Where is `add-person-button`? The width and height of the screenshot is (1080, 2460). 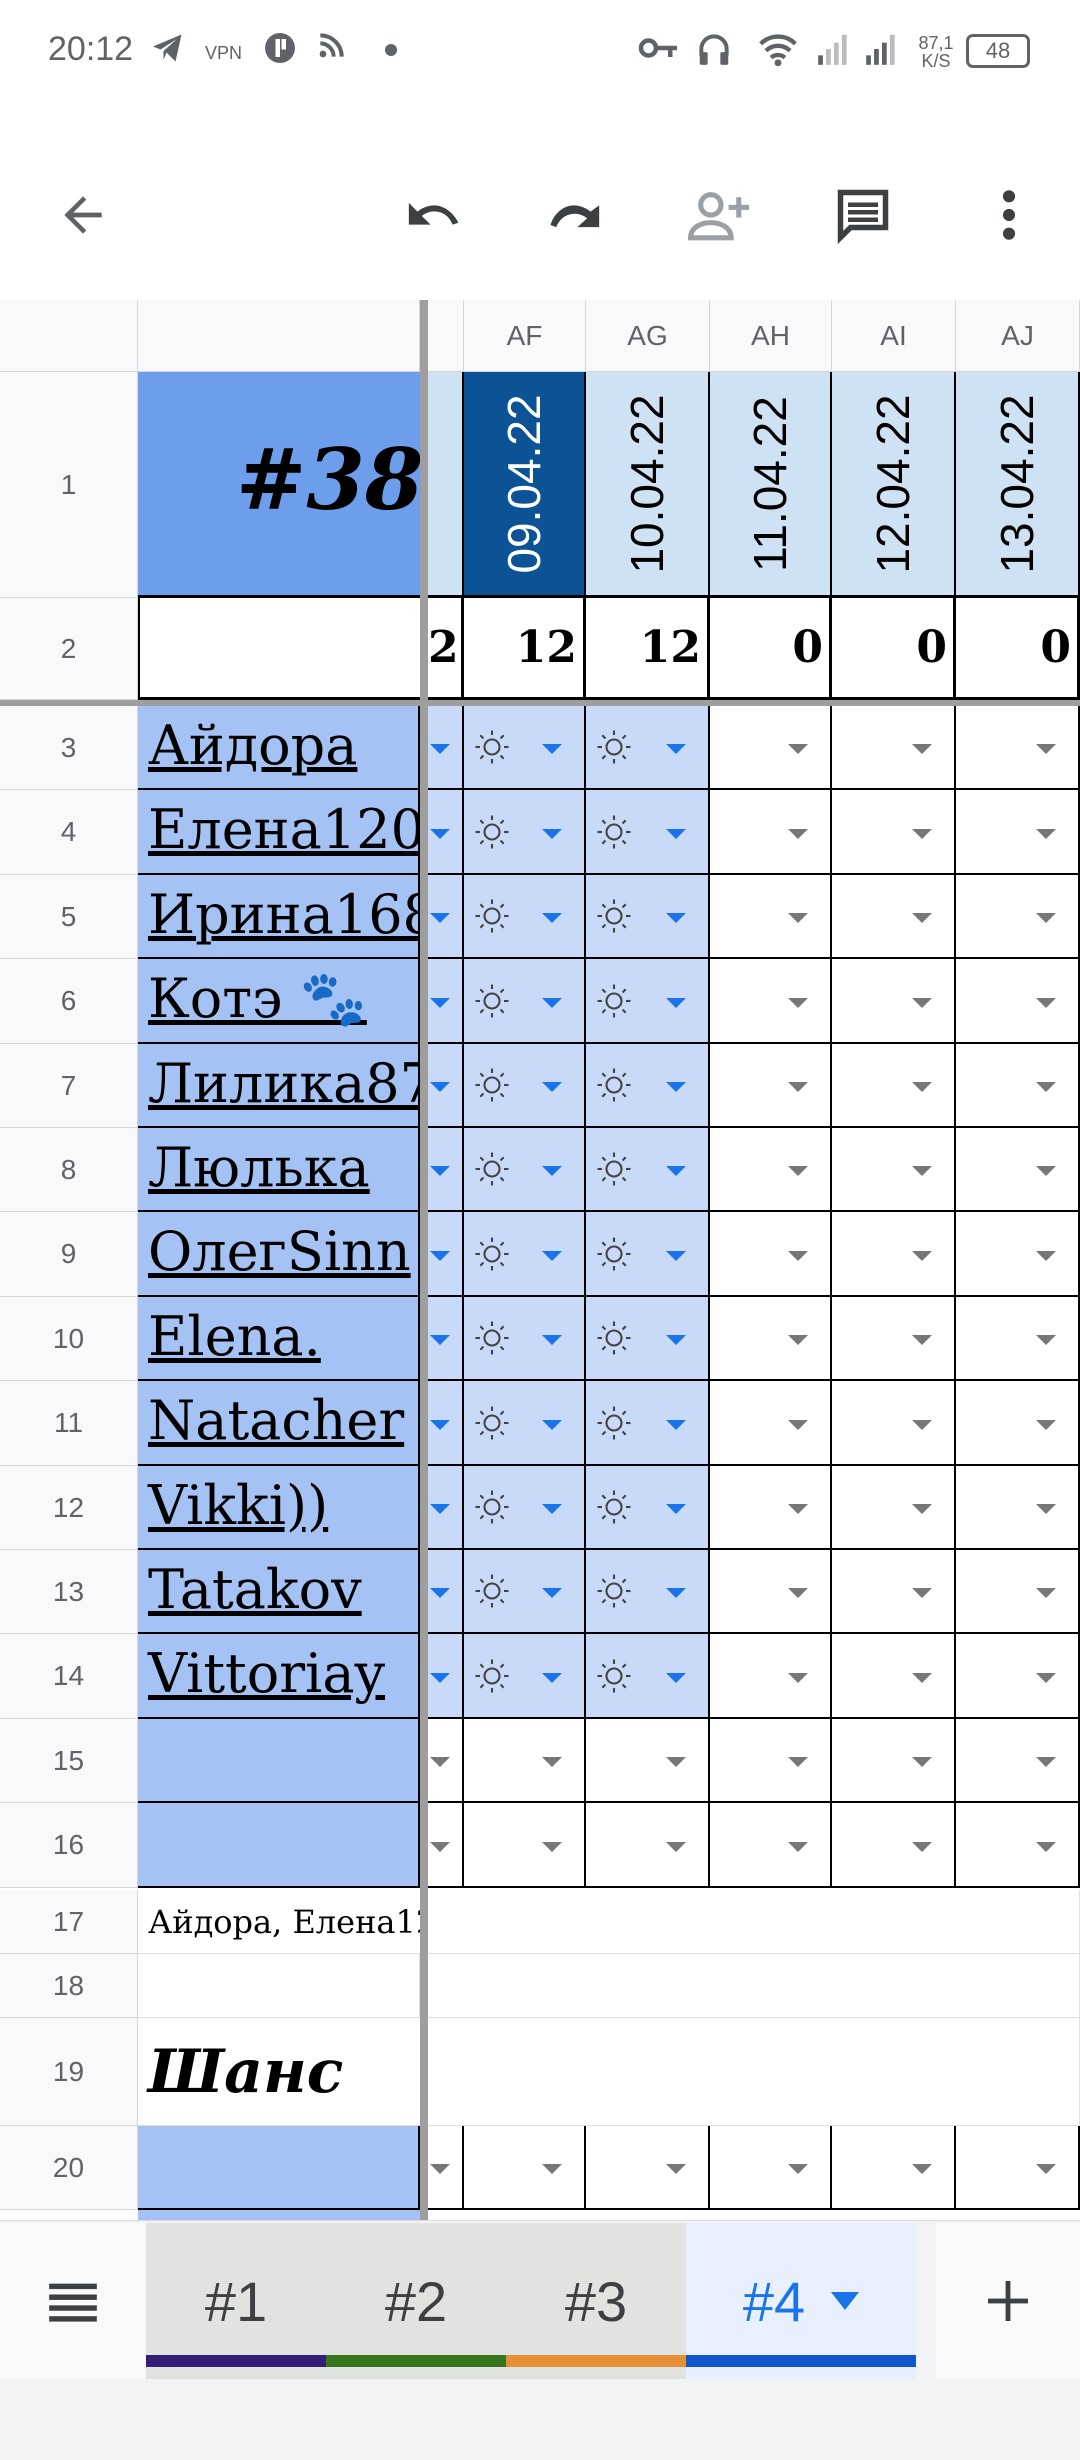
add-person-button is located at coordinates (721, 215).